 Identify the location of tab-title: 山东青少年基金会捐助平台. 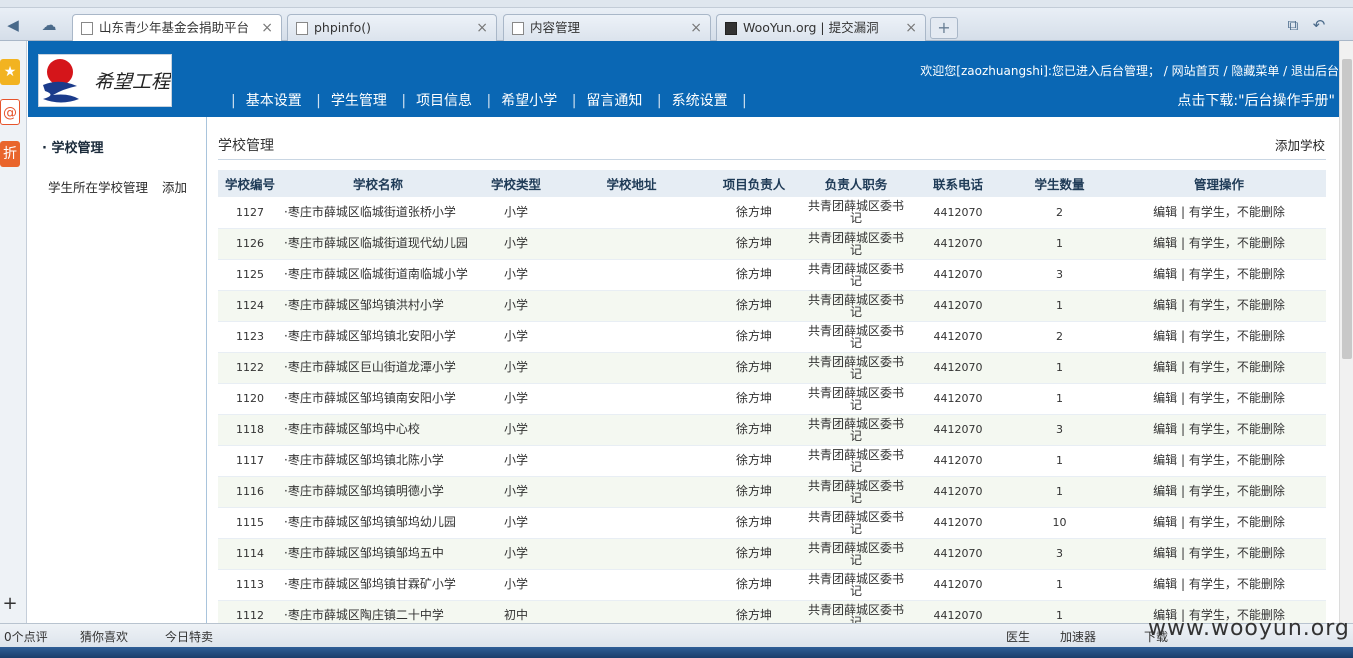
(174, 27).